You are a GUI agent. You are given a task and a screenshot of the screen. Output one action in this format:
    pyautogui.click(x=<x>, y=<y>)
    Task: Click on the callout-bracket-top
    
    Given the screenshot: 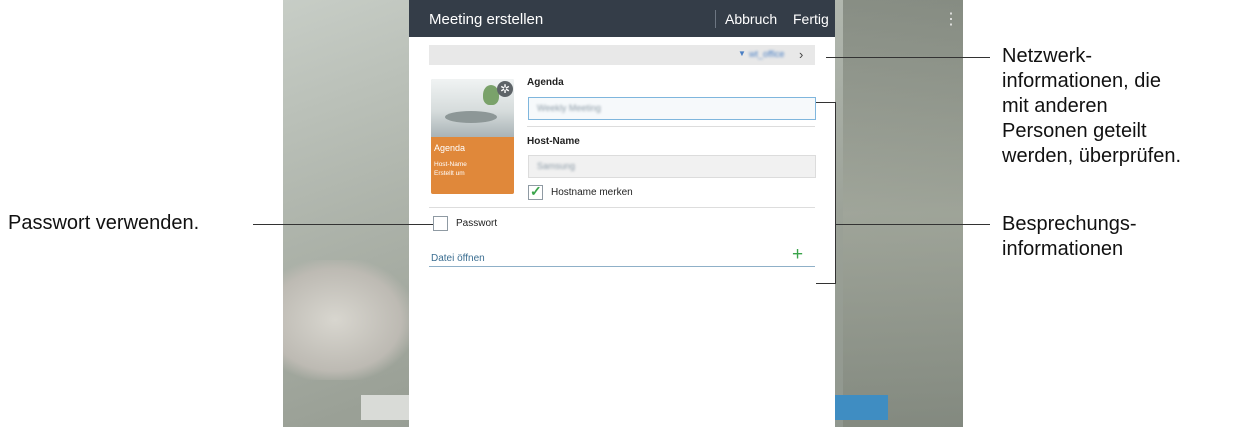 What is the action you would take?
    pyautogui.click(x=826, y=102)
    